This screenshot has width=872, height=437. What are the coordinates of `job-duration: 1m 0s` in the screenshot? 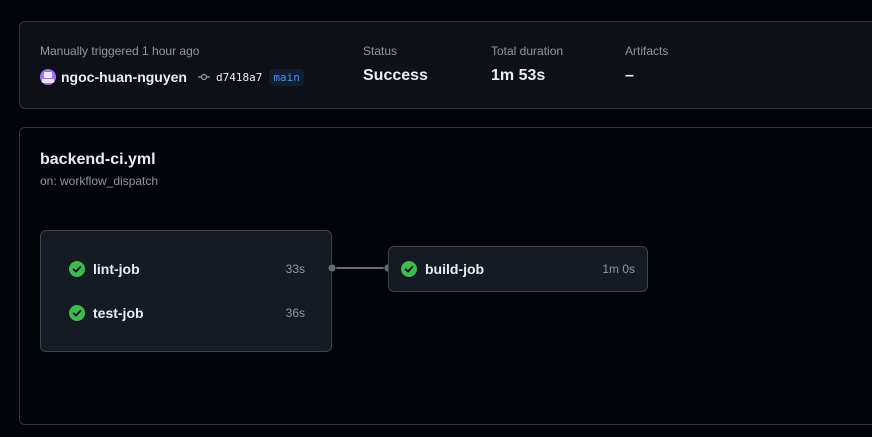 It's located at (618, 269).